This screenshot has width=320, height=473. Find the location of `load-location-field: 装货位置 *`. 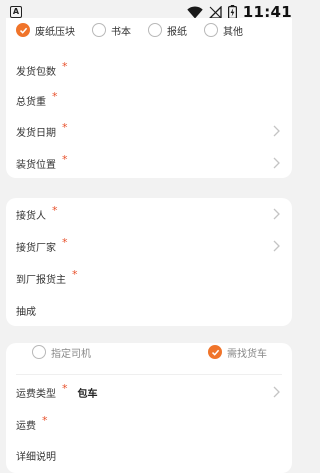

load-location-field: 装货位置 * is located at coordinates (149, 163).